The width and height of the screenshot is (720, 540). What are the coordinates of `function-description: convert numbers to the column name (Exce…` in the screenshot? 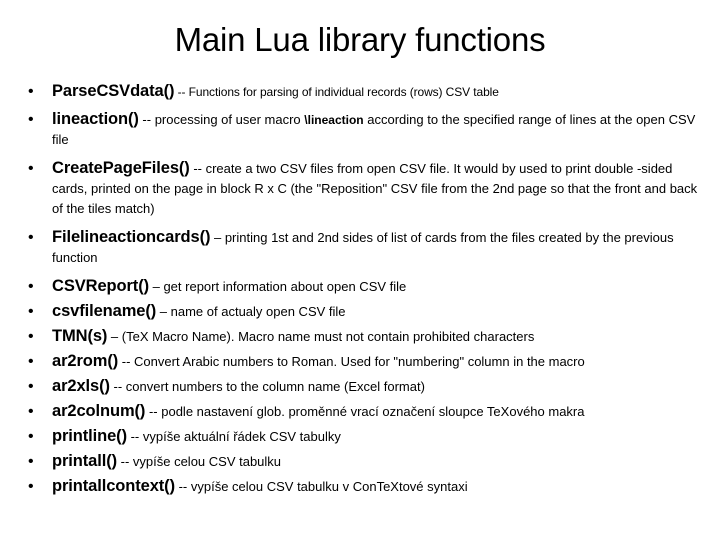 It's located at (275, 386).